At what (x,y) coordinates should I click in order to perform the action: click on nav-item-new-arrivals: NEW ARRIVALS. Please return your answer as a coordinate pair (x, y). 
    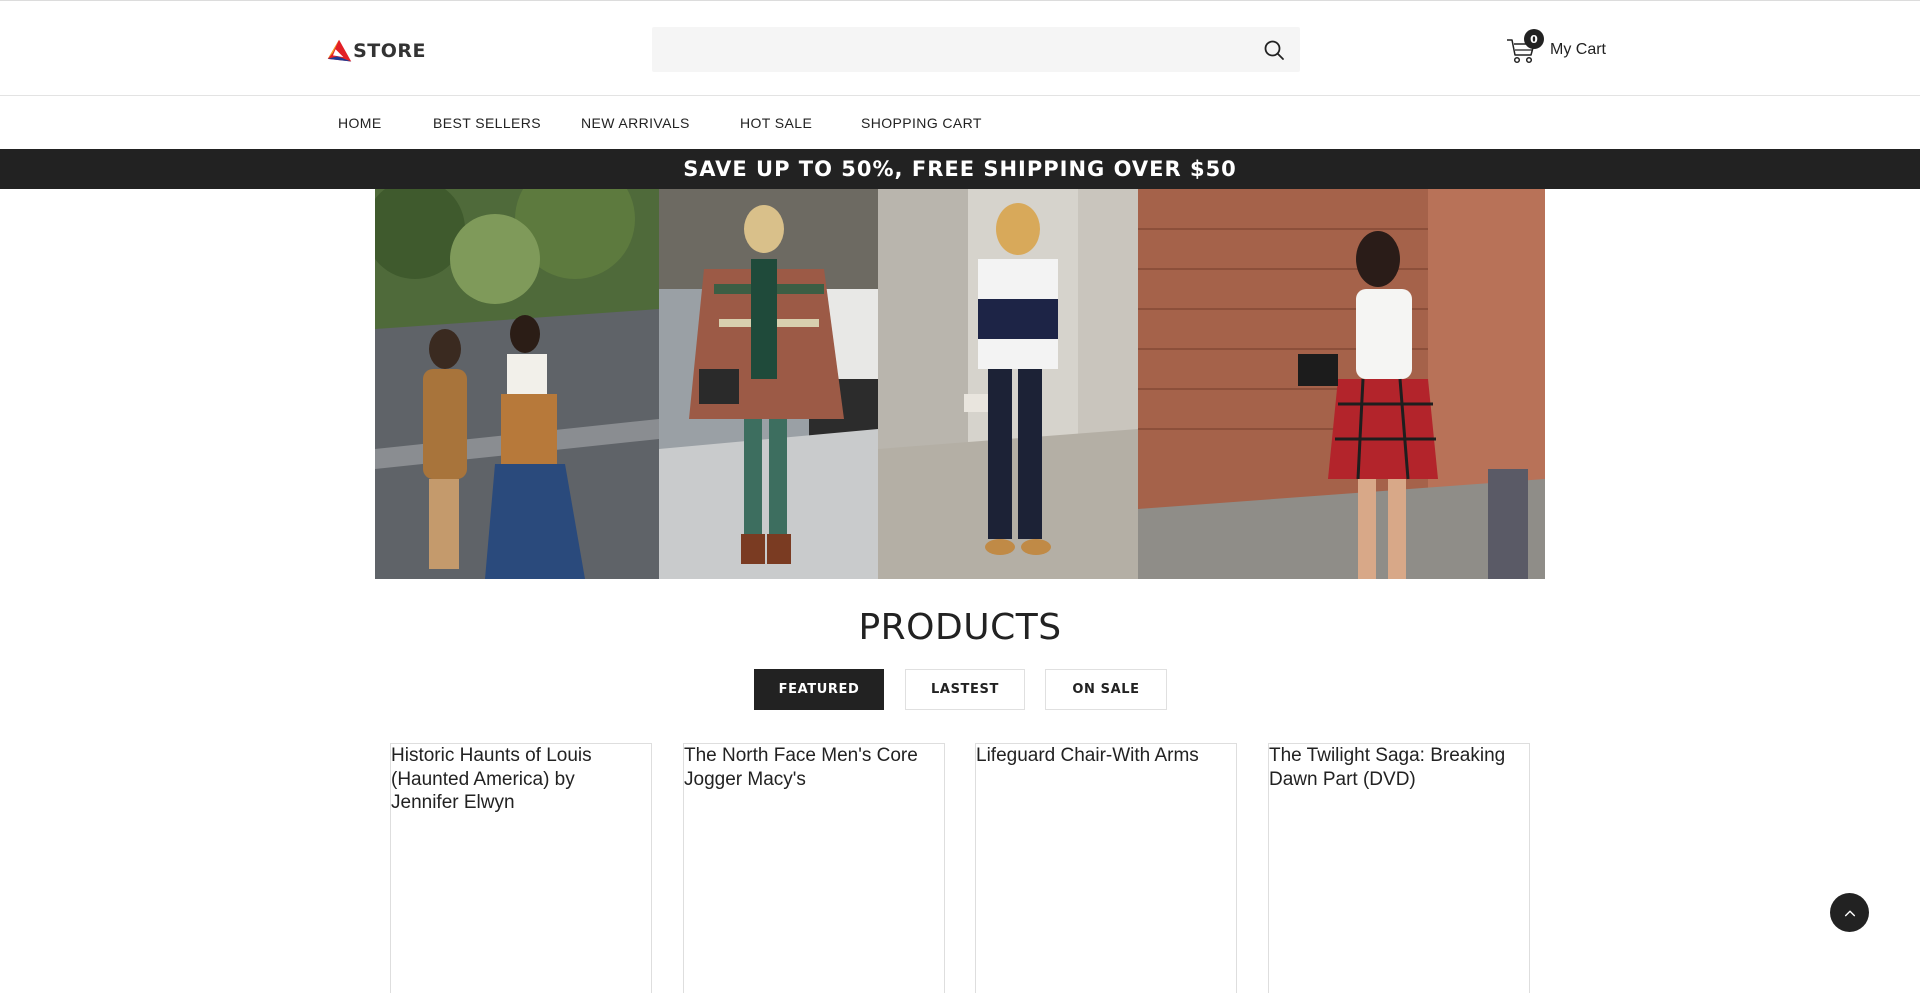
    Looking at the image, I should click on (635, 123).